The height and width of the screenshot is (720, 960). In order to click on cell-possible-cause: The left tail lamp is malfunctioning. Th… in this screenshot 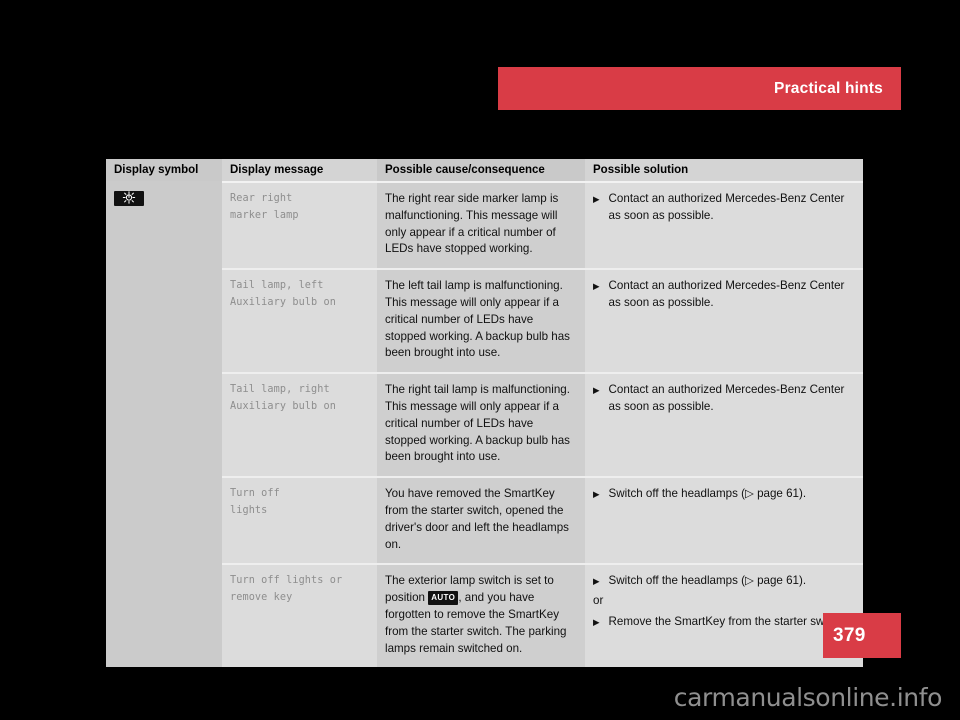, I will do `click(481, 321)`.